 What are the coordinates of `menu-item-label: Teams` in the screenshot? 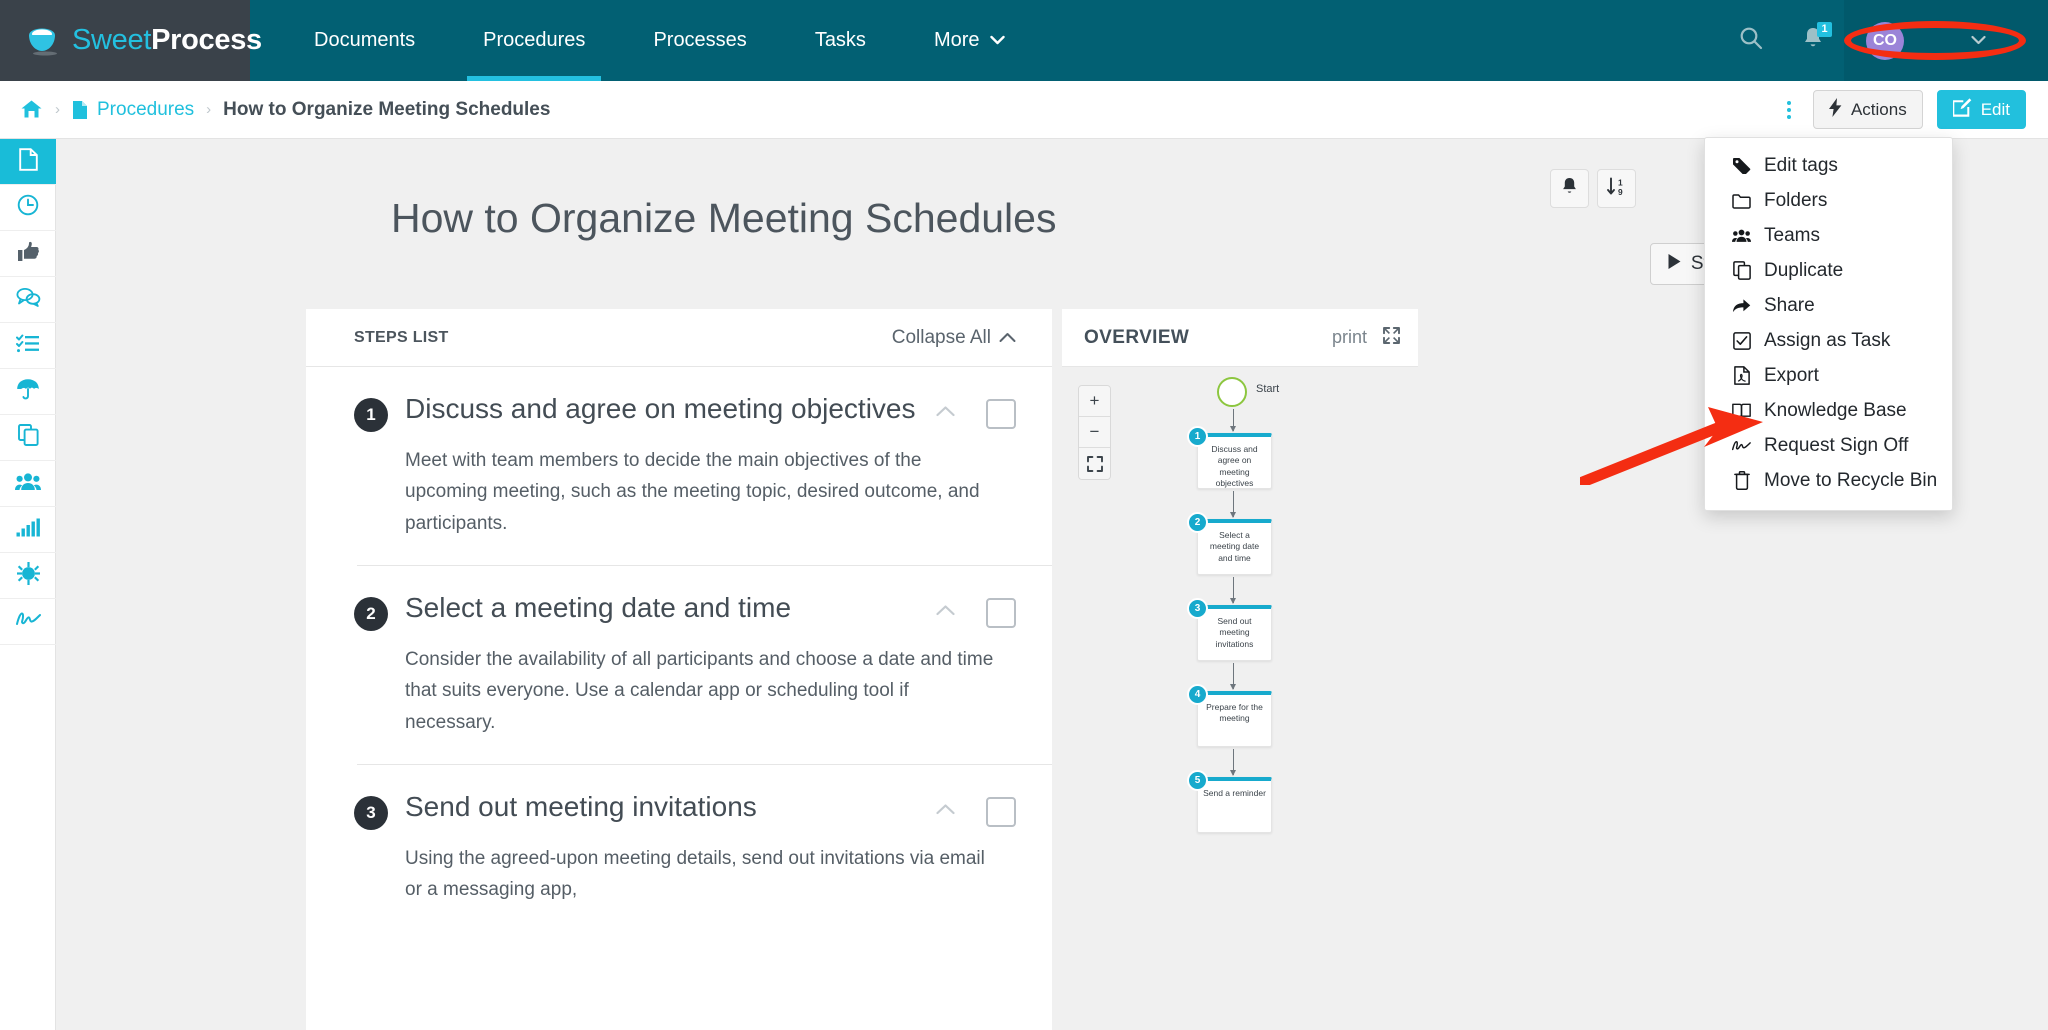 It's located at (1792, 235).